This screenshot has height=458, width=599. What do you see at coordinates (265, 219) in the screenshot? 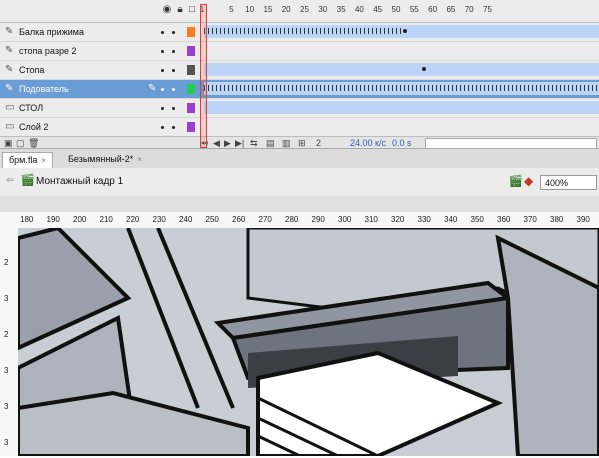
I see `ruler-label: 270` at bounding box center [265, 219].